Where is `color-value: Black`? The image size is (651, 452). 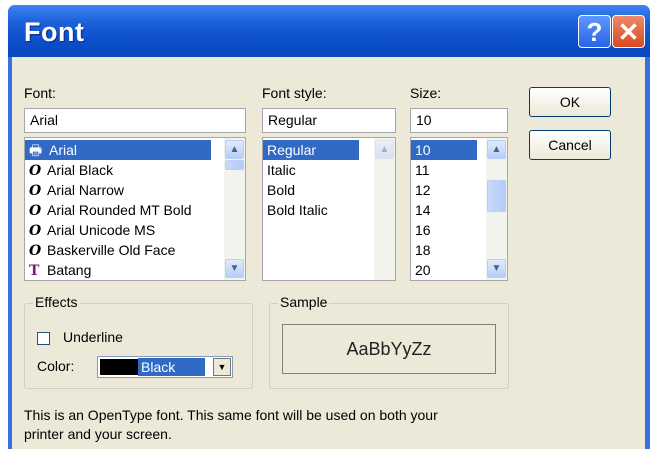
color-value: Black is located at coordinates (171, 367).